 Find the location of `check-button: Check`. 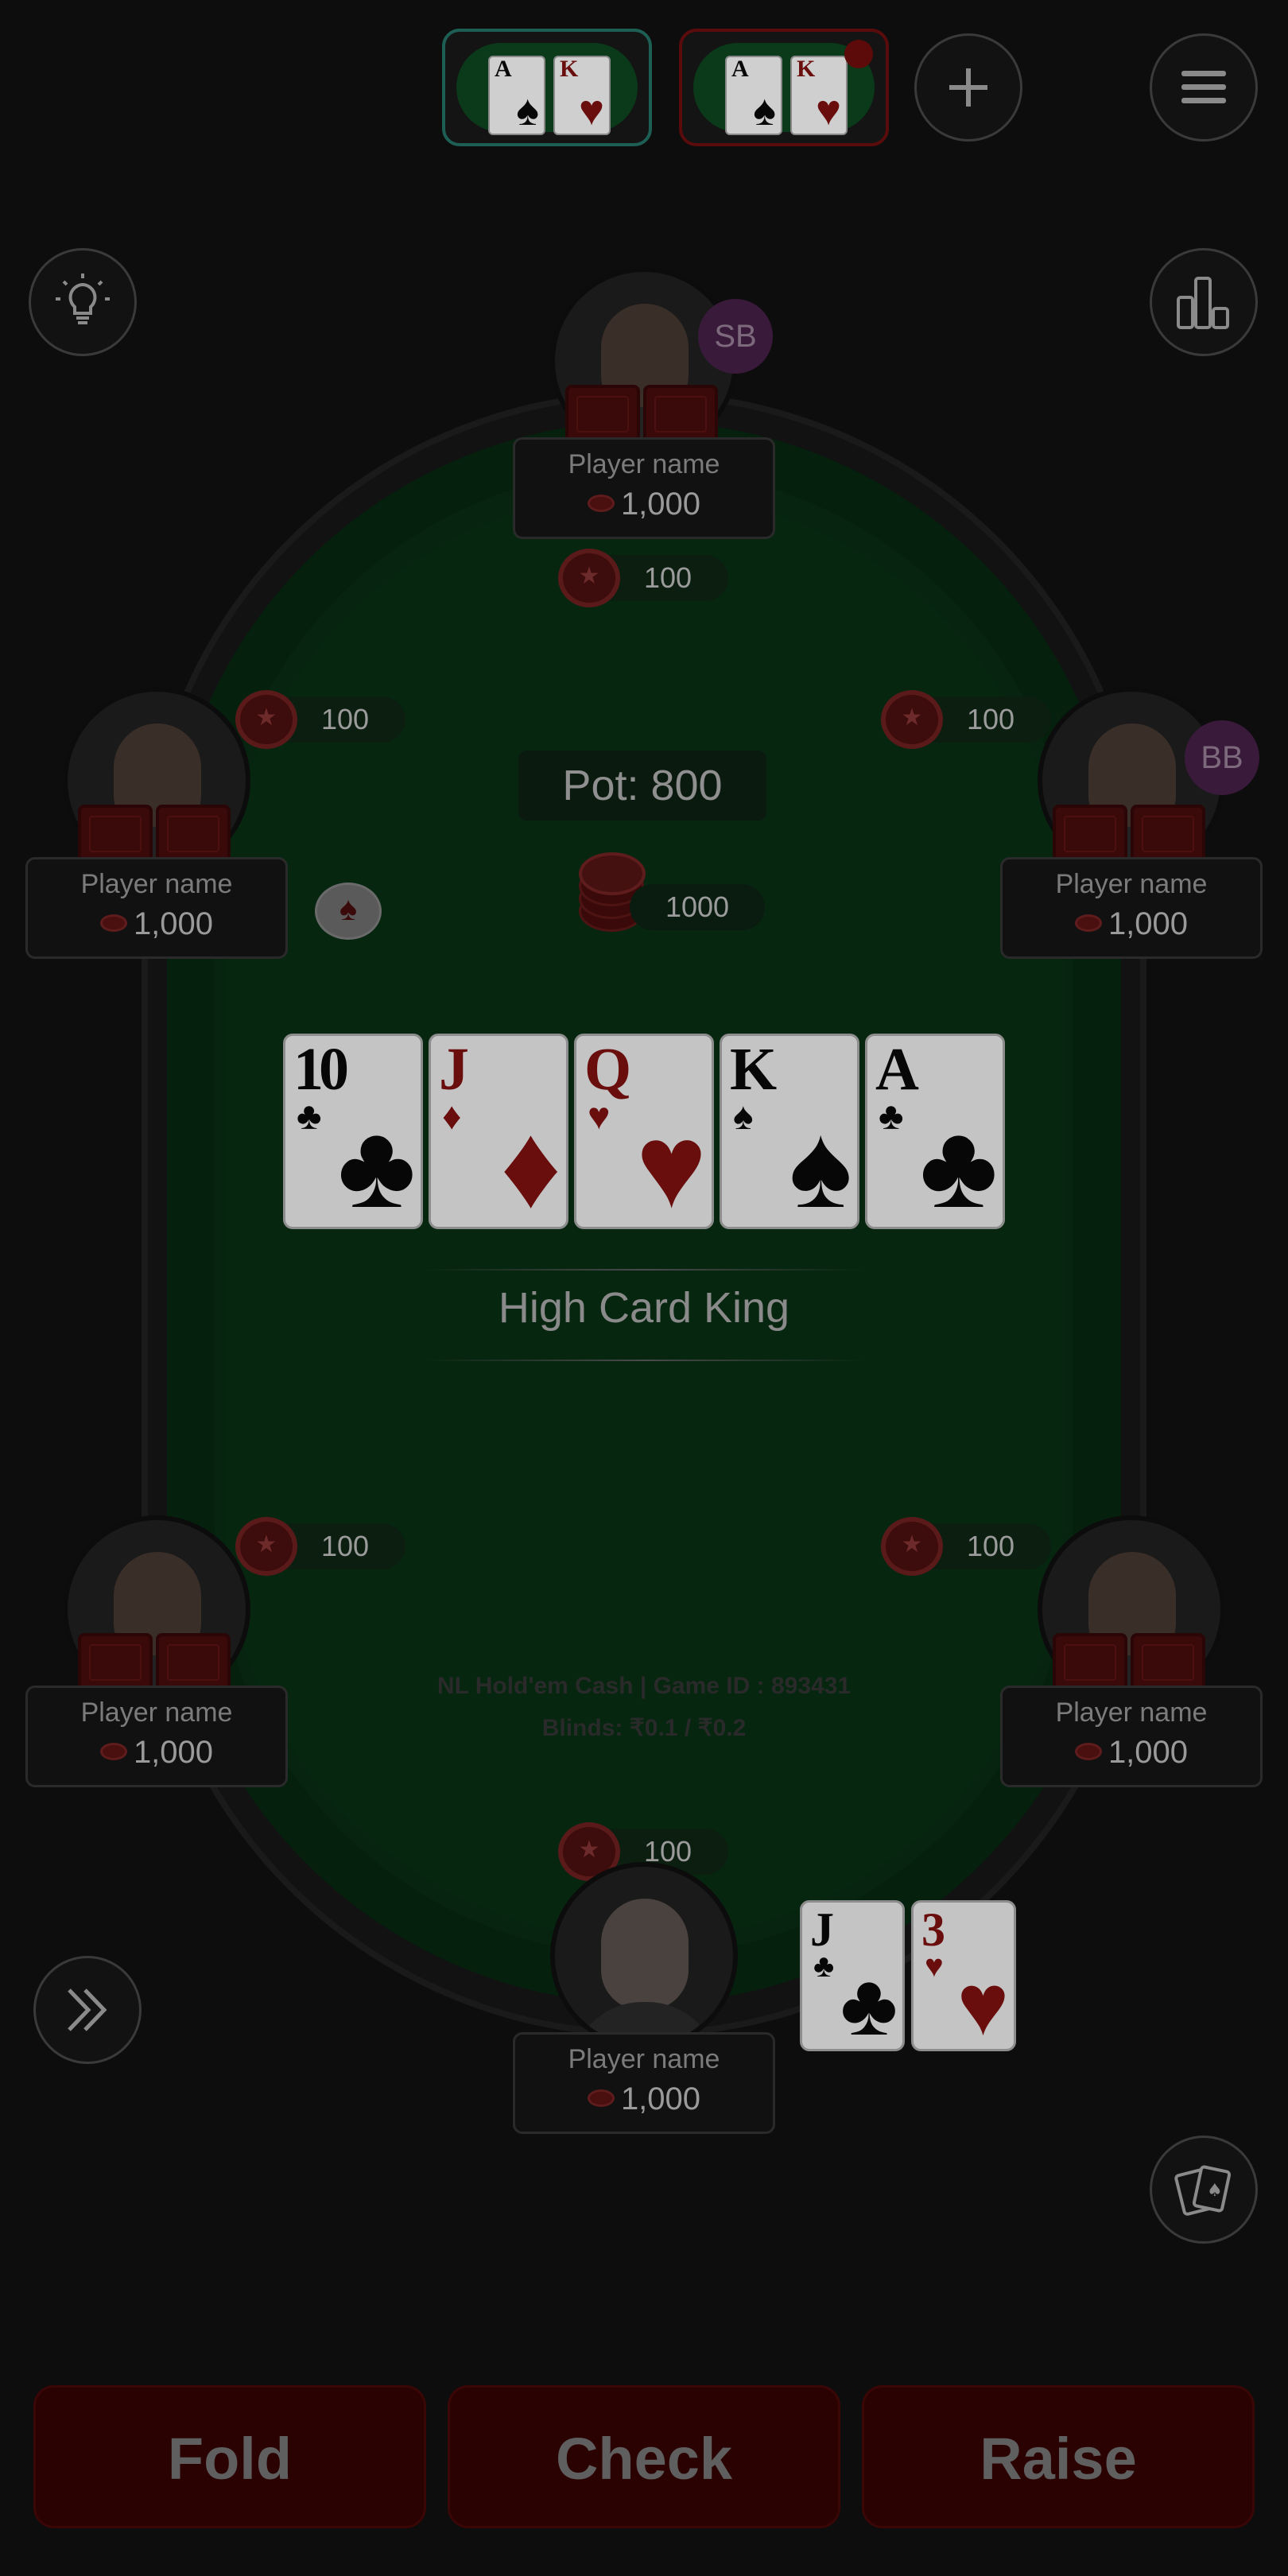

check-button: Check is located at coordinates (644, 2456).